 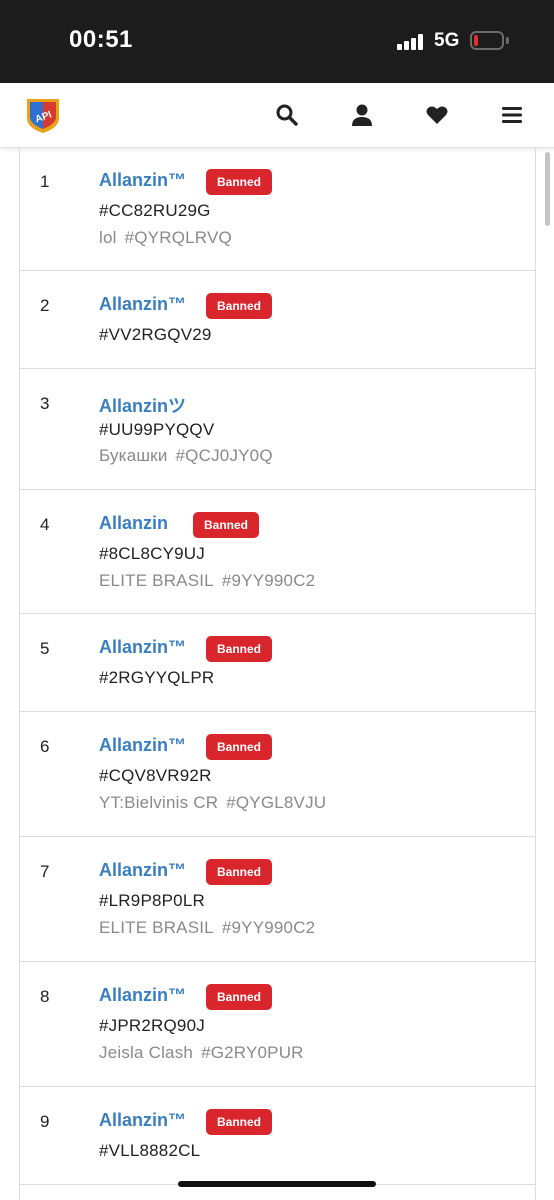 What do you see at coordinates (277, 1136) in the screenshot?
I see `list-item: 9 Allanzin™ Banned #VLL8882CL` at bounding box center [277, 1136].